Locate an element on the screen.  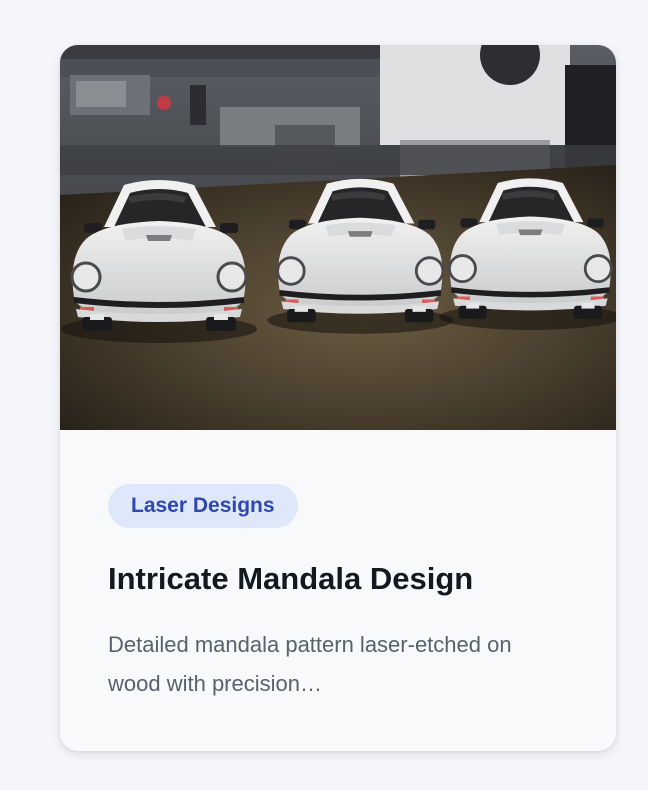
card-title: Intricate Mandala Design is located at coordinates (291, 578).